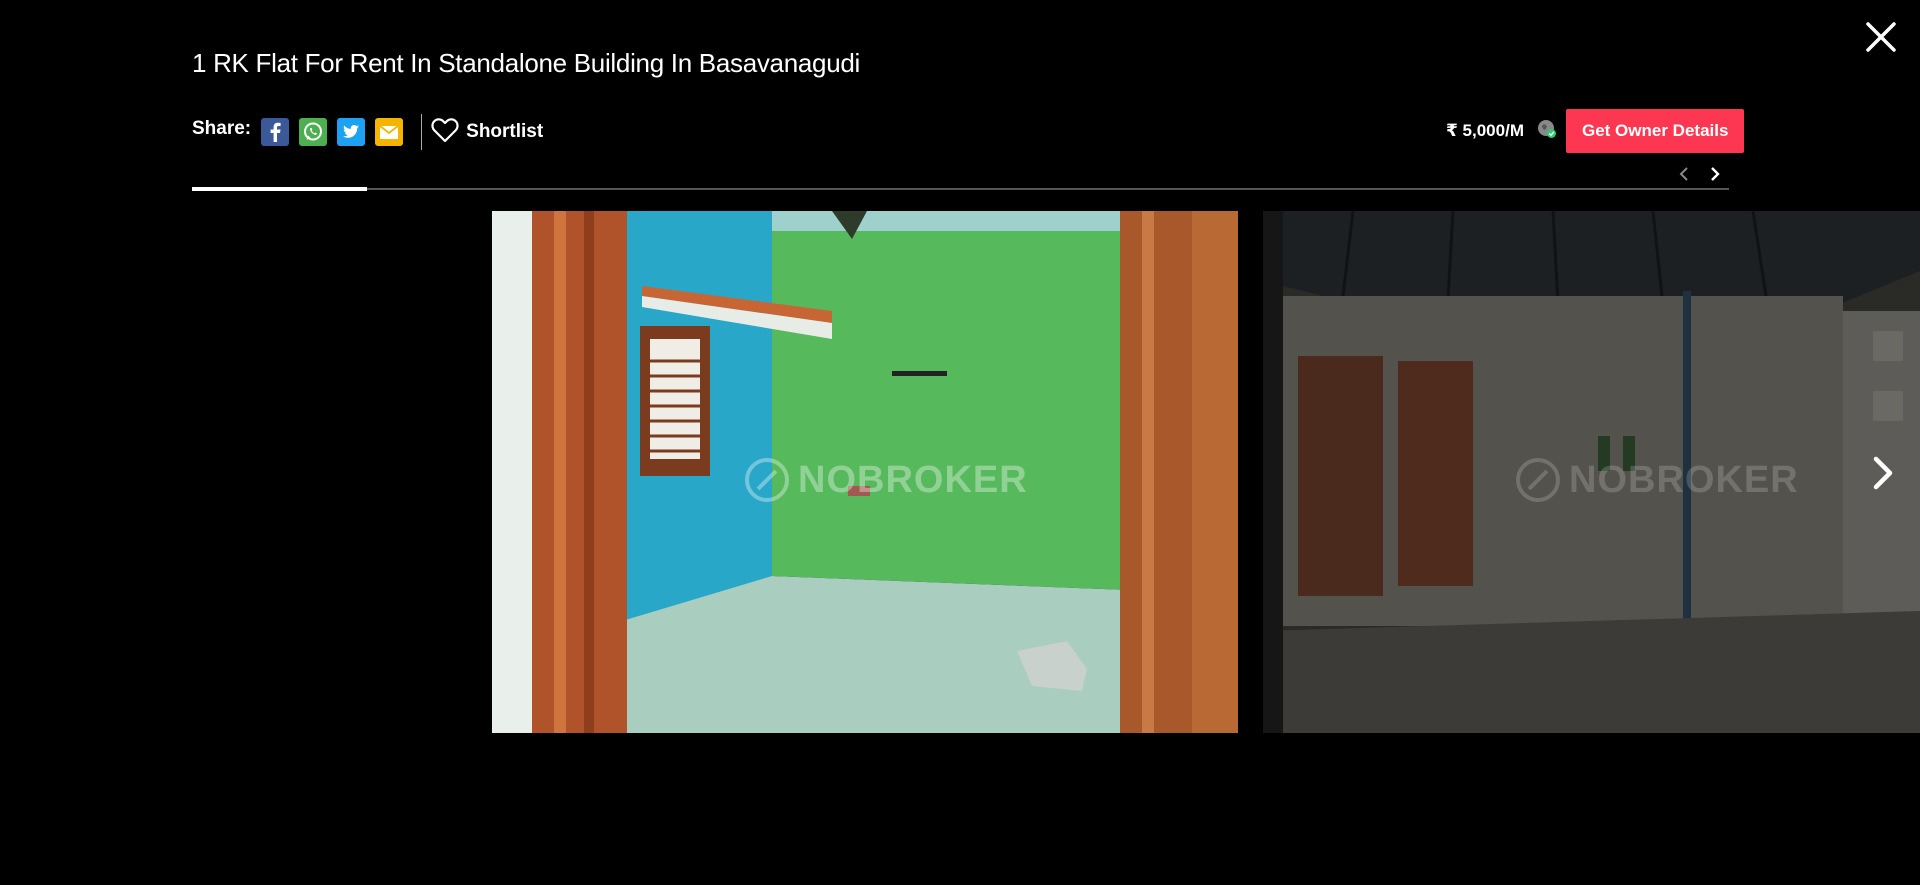 This screenshot has width=1920, height=885. What do you see at coordinates (1485, 130) in the screenshot?
I see `rent-price: ₹ 5,000/M` at bounding box center [1485, 130].